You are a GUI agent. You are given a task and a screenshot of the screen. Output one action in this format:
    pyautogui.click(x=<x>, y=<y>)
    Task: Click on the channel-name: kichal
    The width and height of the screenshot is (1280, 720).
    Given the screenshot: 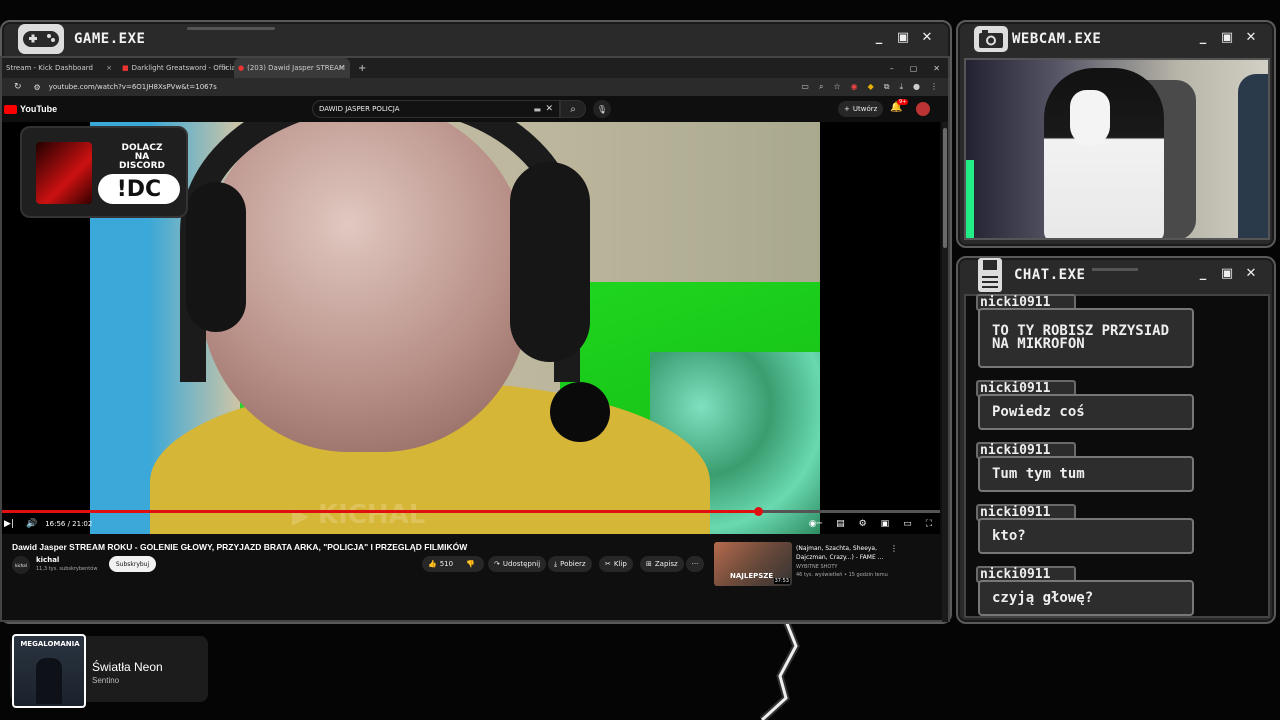 What is the action you would take?
    pyautogui.click(x=47, y=560)
    